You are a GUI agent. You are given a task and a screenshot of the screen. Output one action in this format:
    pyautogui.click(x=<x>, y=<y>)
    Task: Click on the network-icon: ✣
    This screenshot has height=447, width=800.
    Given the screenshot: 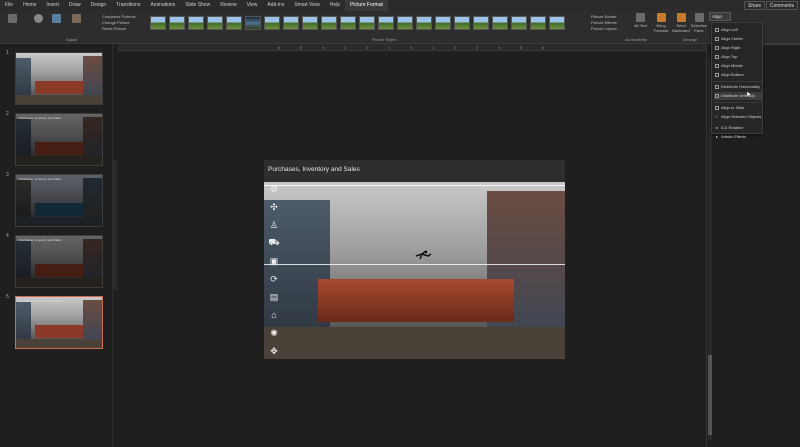 What is the action you would take?
    pyautogui.click(x=274, y=207)
    